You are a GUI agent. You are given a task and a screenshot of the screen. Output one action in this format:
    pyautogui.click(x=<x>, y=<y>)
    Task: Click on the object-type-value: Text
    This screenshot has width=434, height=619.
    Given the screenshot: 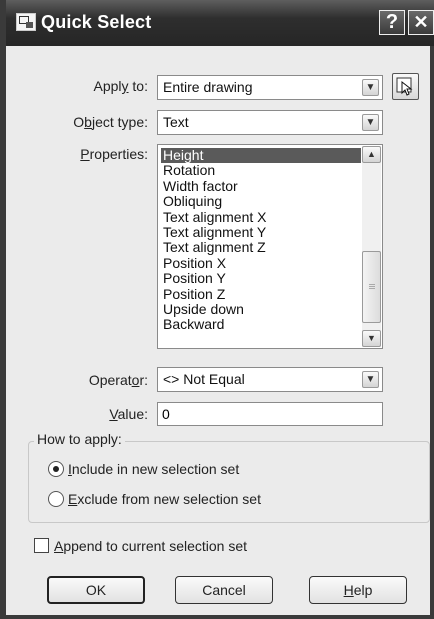 What is the action you would take?
    pyautogui.click(x=176, y=122)
    